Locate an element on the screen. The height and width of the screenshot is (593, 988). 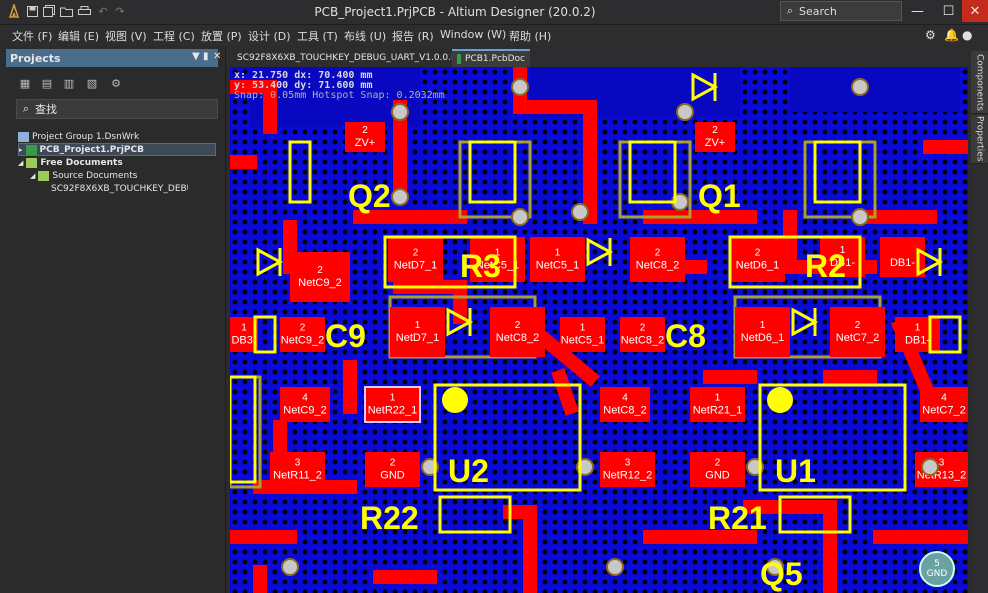
tree-label: PCB_Project1.PrjPCB is located at coordinates (91, 149).